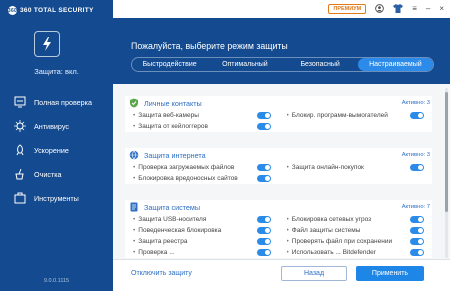  What do you see at coordinates (195, 126) in the screenshot?
I see `setting-label: Защита от кейлоггеров` at bounding box center [195, 126].